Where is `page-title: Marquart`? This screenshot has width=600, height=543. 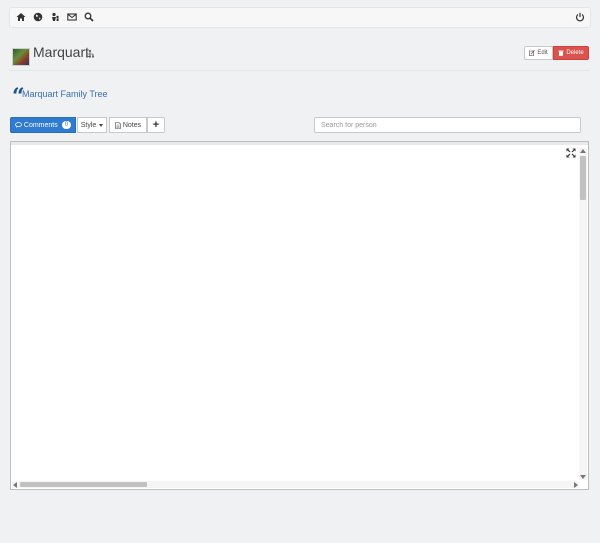 page-title: Marquart is located at coordinates (61, 52).